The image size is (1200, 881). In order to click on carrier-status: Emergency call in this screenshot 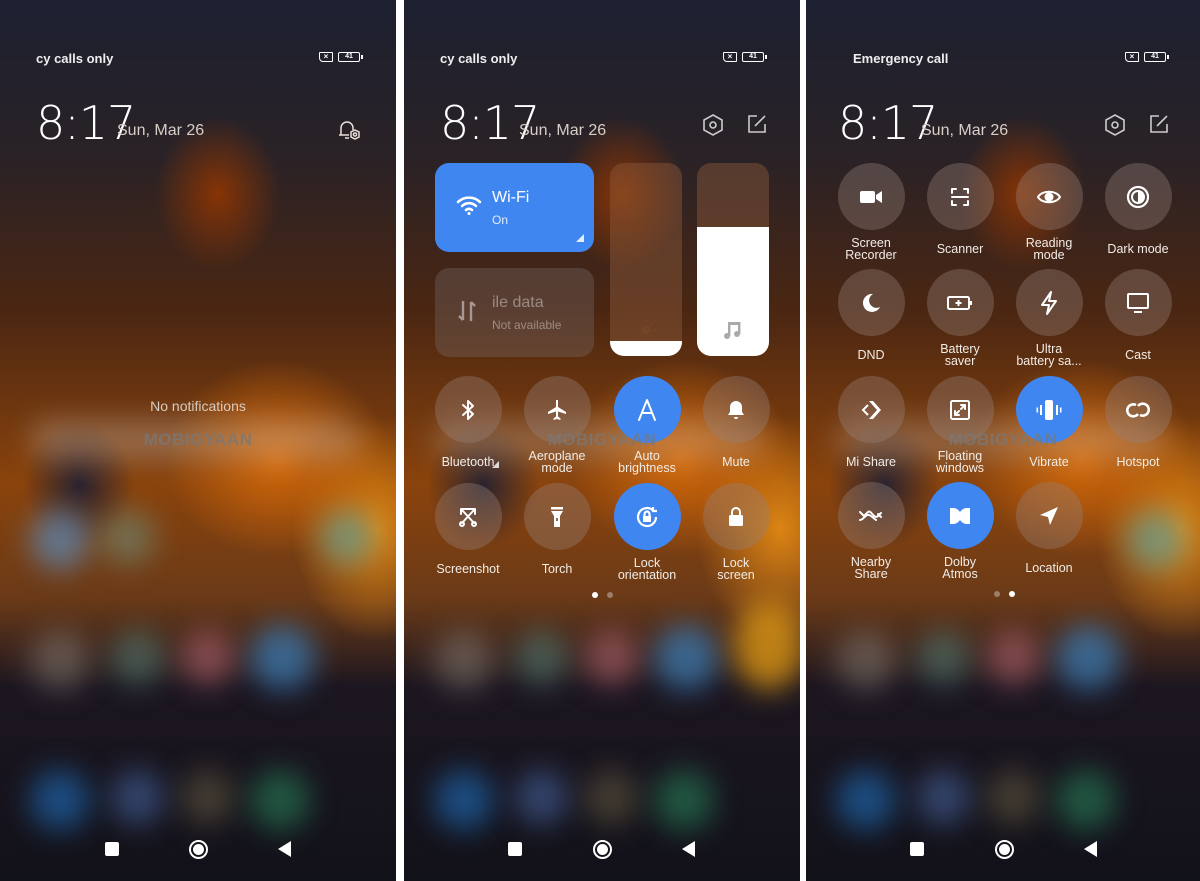, I will do `click(901, 58)`.